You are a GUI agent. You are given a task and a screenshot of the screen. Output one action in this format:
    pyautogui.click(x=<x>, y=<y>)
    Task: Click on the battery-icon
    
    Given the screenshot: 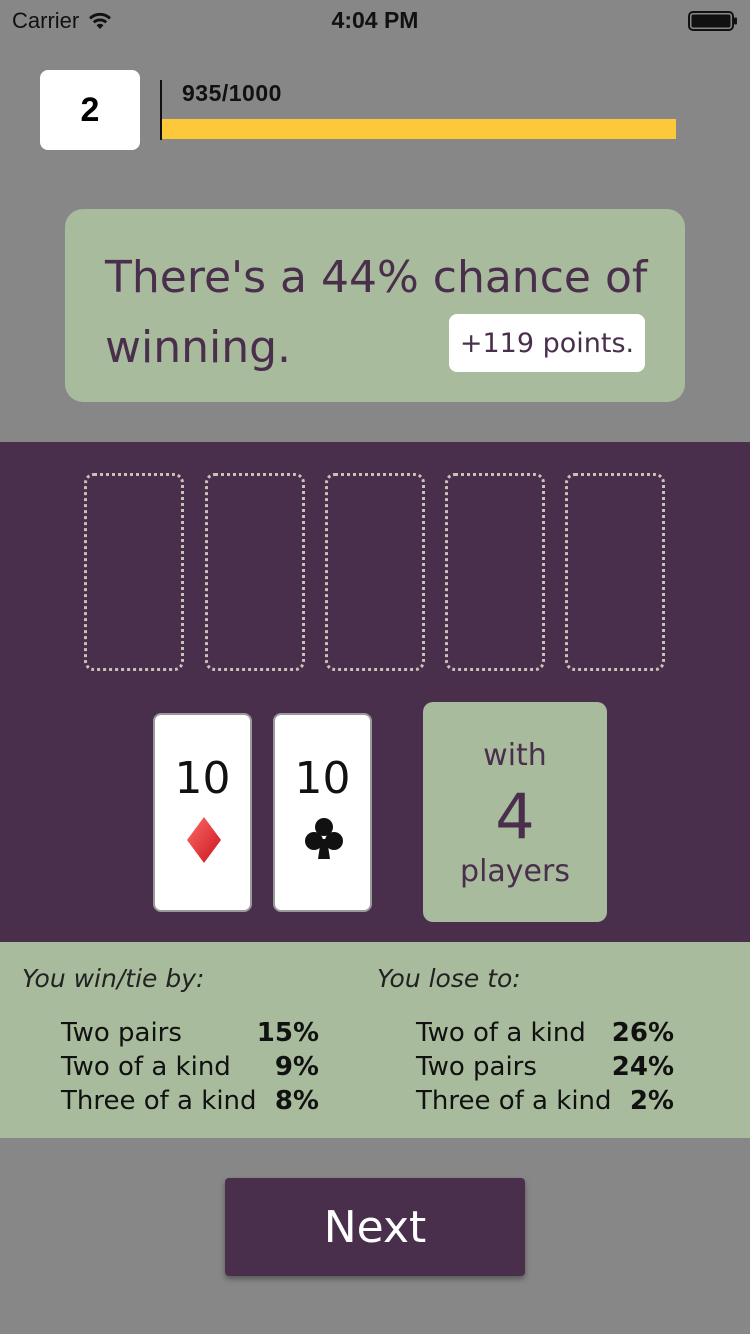 What is the action you would take?
    pyautogui.click(x=712, y=21)
    